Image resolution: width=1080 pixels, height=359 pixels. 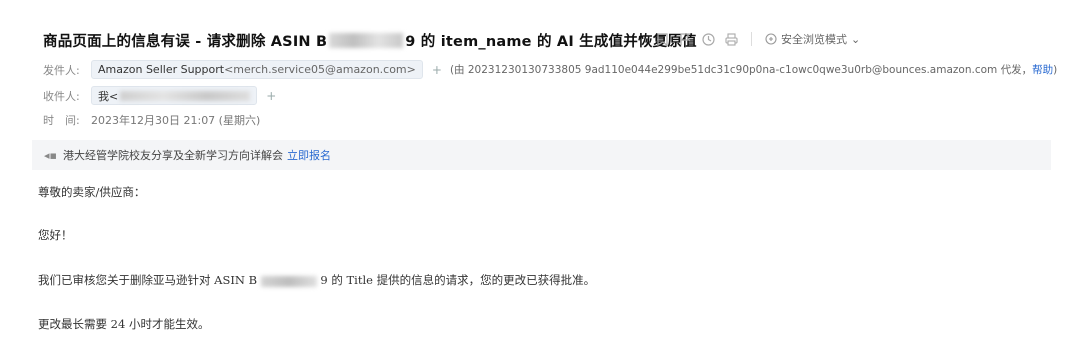 I want to click on safe-browse-label: 安全浏览模式, so click(x=814, y=39).